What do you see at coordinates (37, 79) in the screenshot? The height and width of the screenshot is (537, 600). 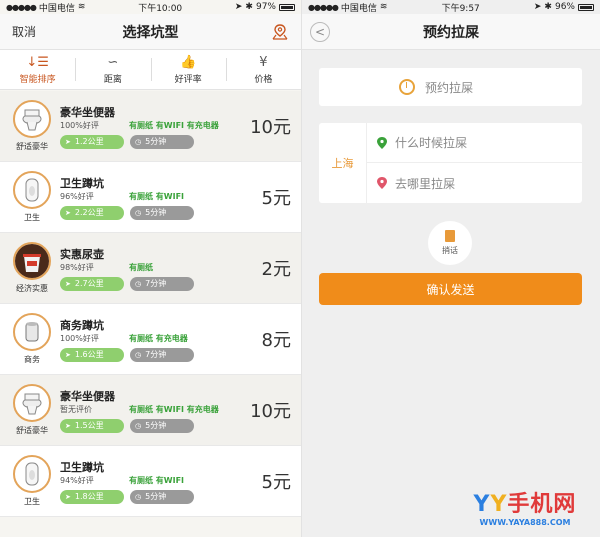 I see `sort-label: 智能排序` at bounding box center [37, 79].